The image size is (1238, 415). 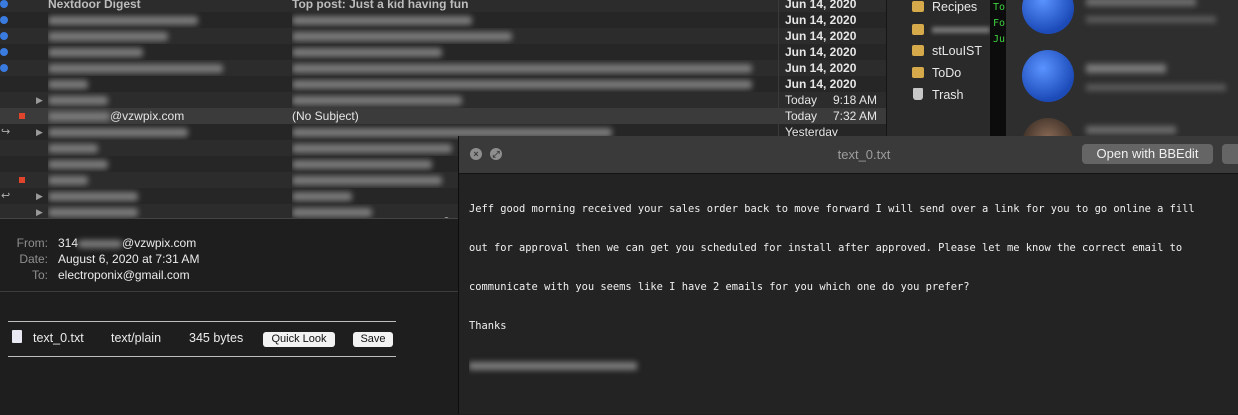 I want to click on date-label: Date:, so click(x=33, y=259).